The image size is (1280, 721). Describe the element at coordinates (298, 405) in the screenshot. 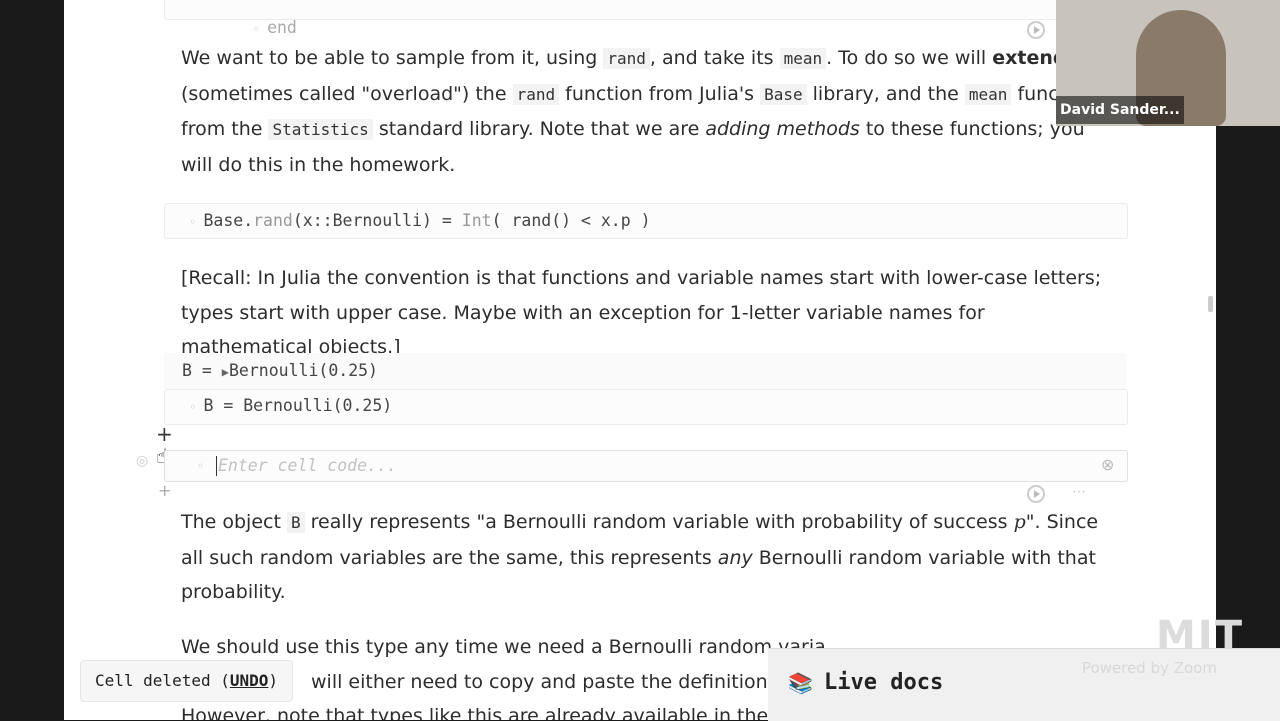

I see `code-token: B = Bernoulli(0.25)` at that location.